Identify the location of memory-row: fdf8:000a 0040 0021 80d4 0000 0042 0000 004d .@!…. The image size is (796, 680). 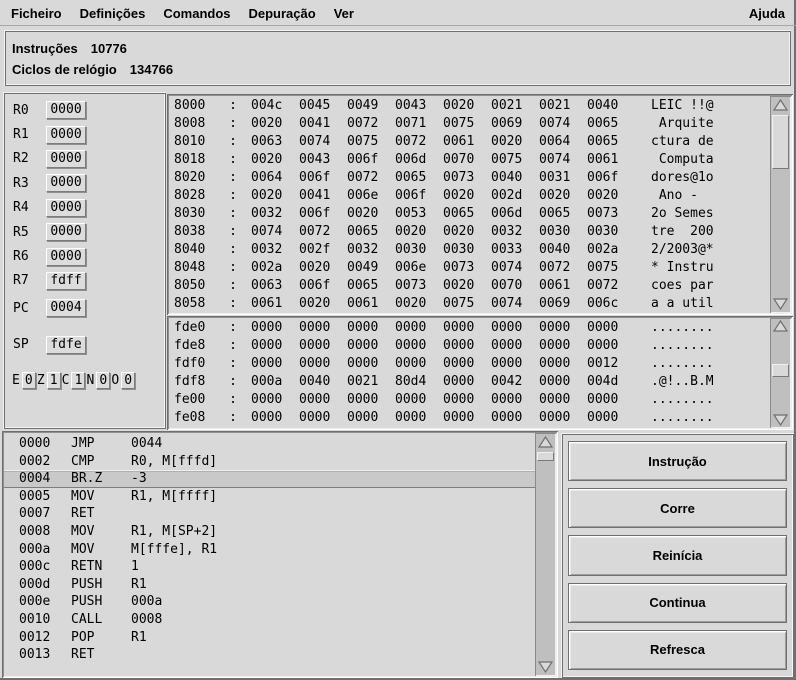
(469, 382).